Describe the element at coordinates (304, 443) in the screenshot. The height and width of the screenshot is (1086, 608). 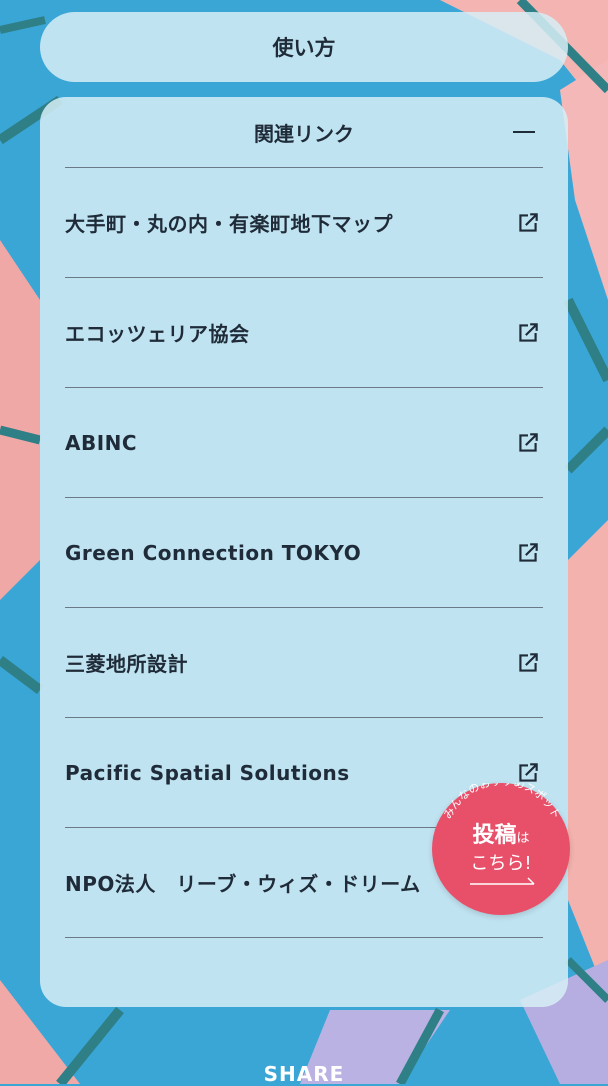
I see `related-link-item: ABINC` at that location.